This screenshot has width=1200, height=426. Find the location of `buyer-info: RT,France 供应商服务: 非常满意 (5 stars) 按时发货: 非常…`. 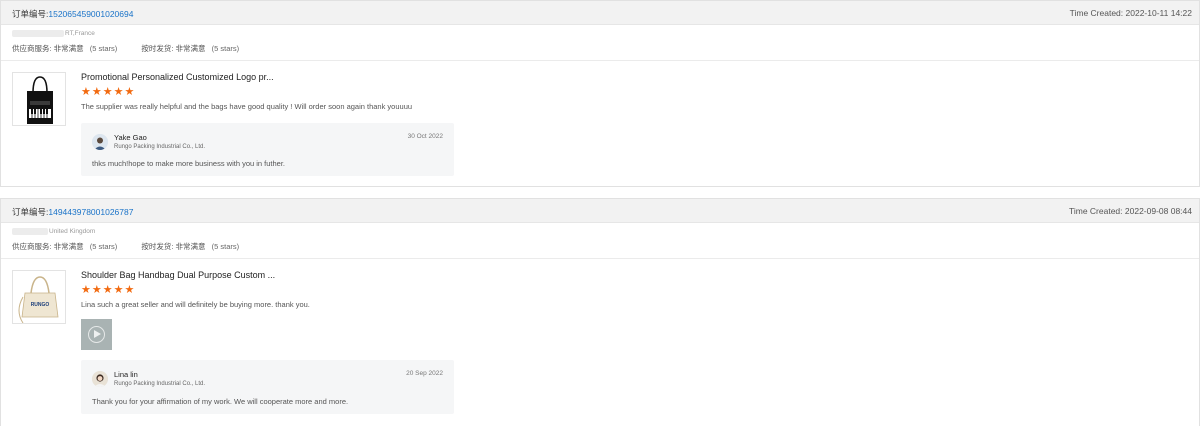

buyer-info: RT,France 供应商服务: 非常满意 (5 stars) 按时发货: 非常… is located at coordinates (600, 43).